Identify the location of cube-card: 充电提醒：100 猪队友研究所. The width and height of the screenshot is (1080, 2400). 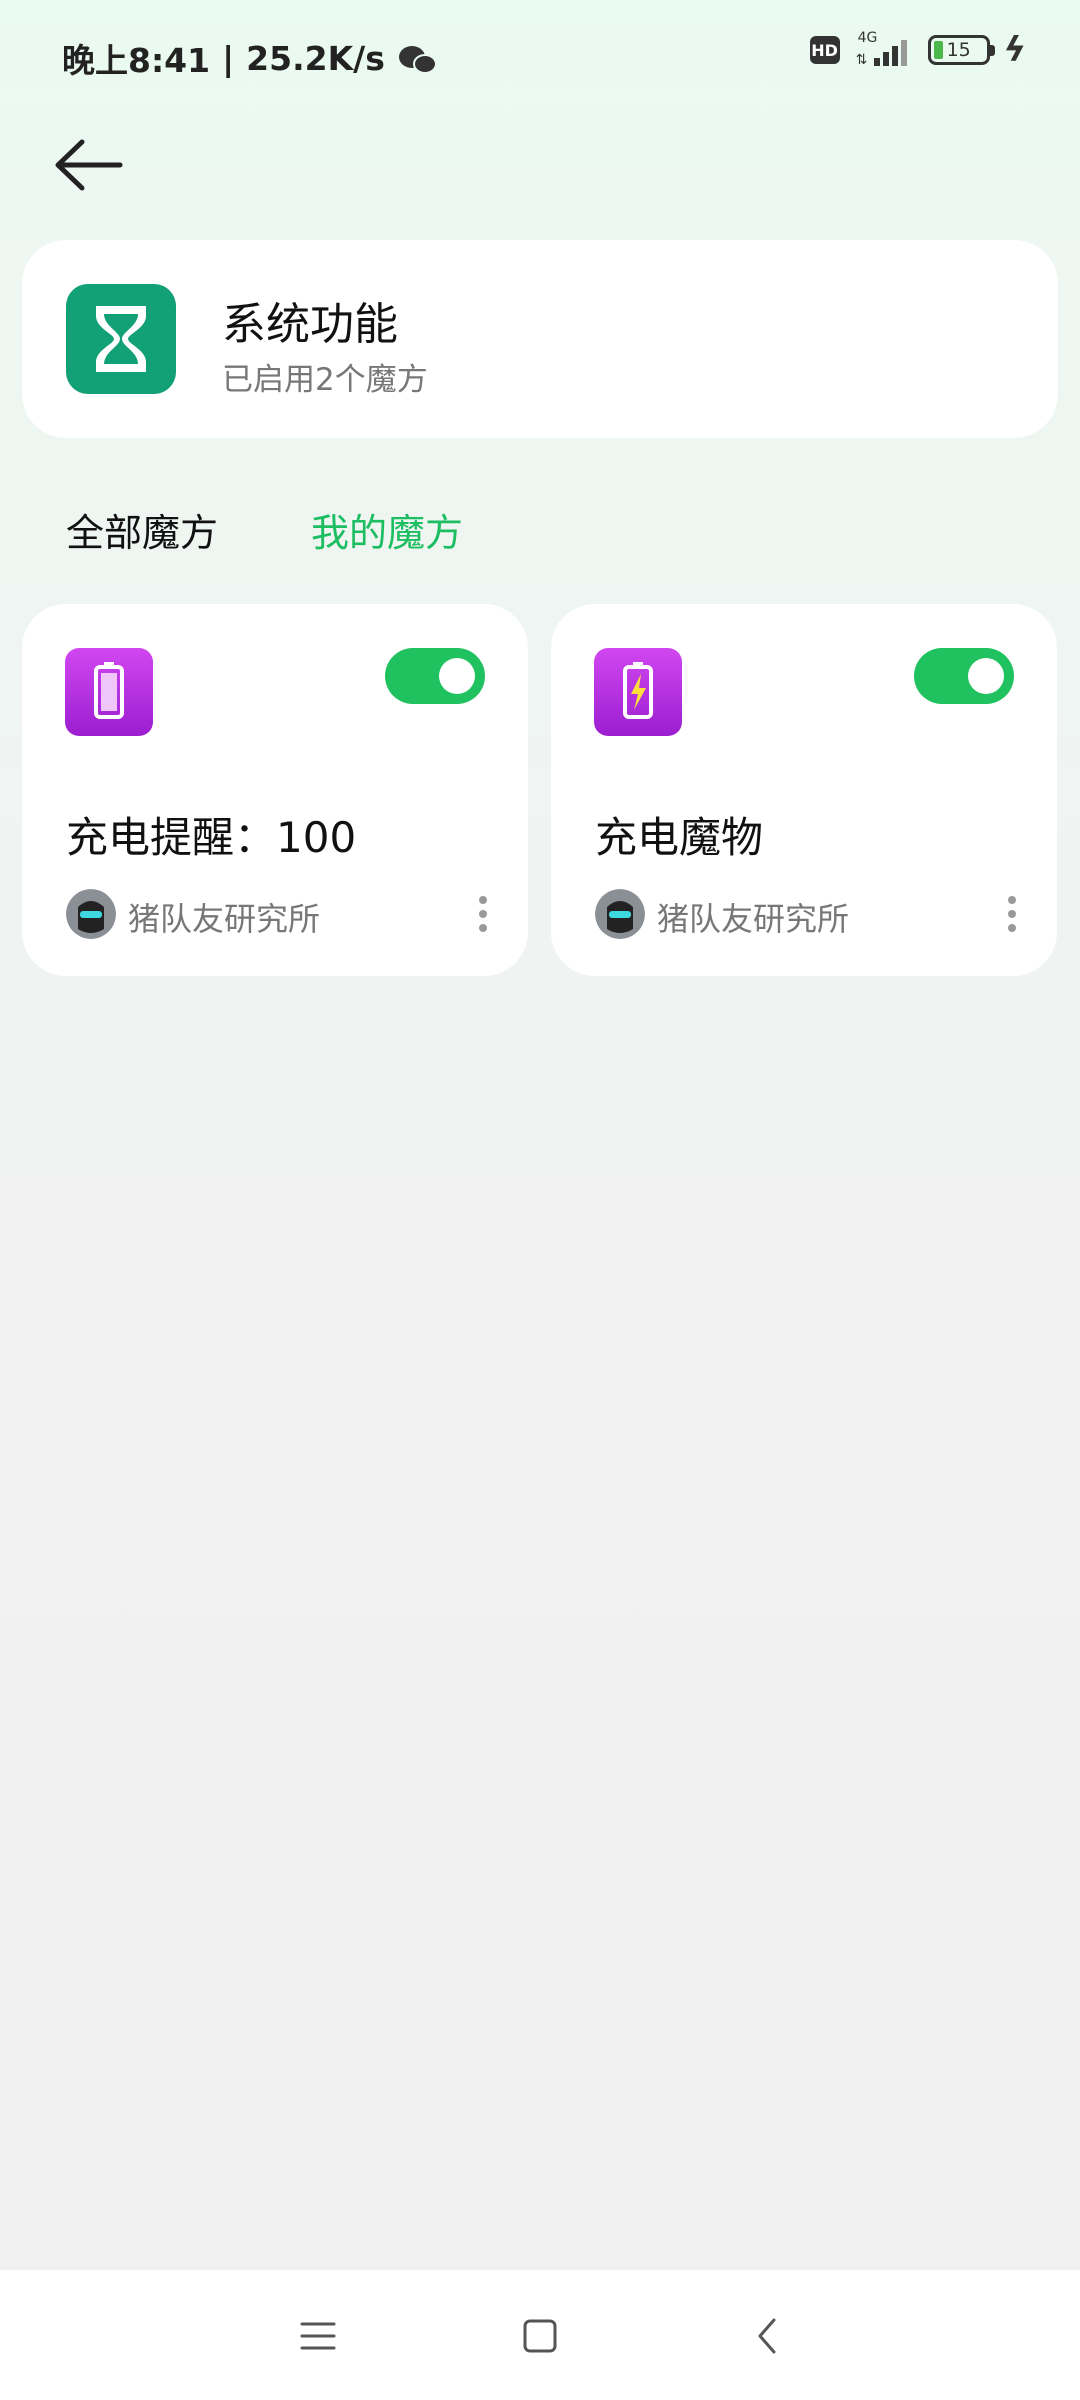
(275, 790).